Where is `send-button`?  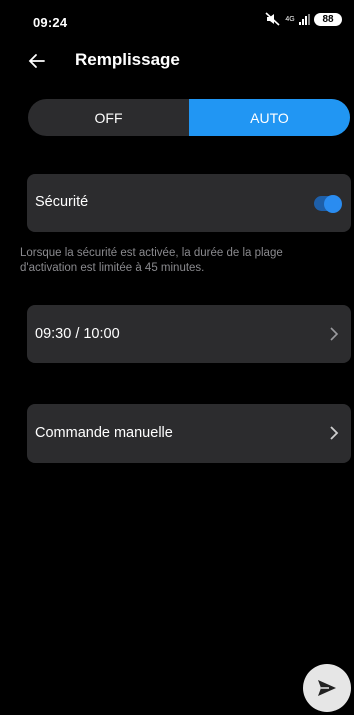
send-button is located at coordinates (327, 688).